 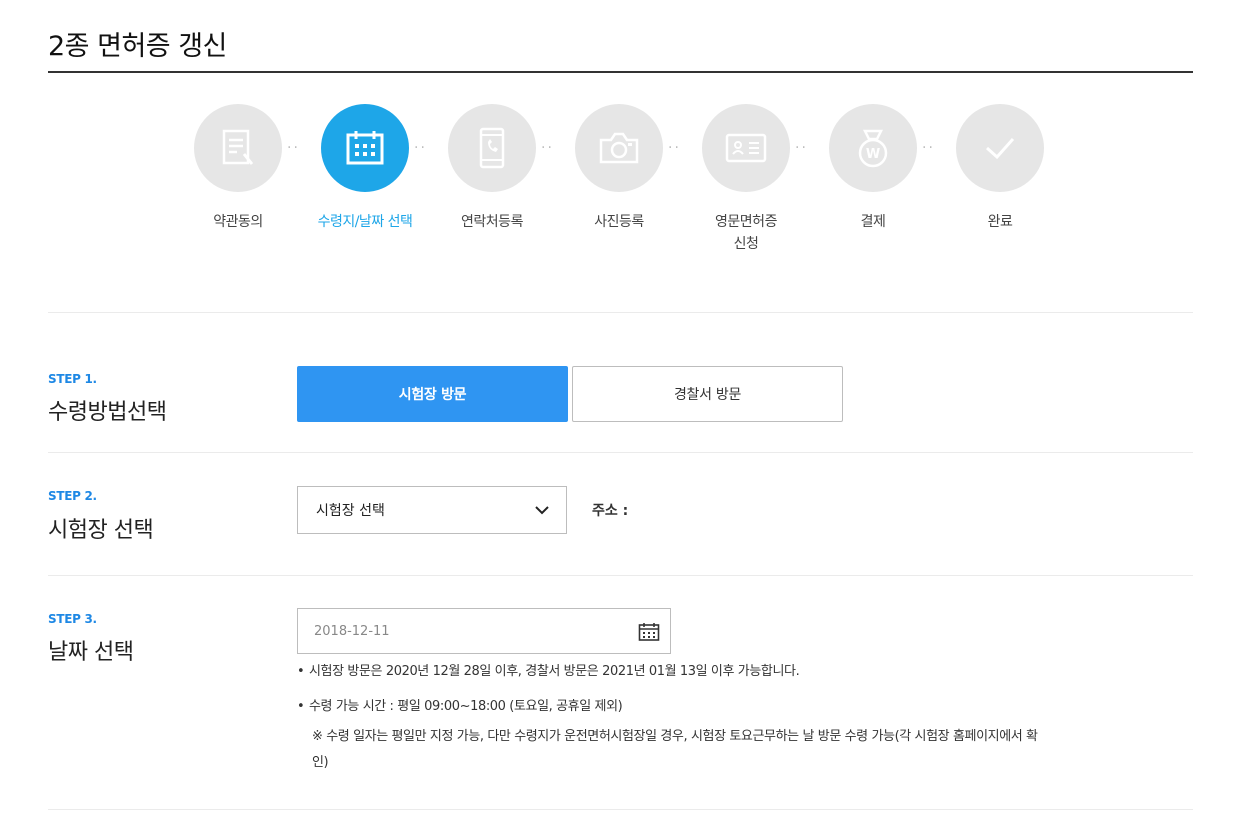 I want to click on step-complete-circle, so click(x=1000, y=148).